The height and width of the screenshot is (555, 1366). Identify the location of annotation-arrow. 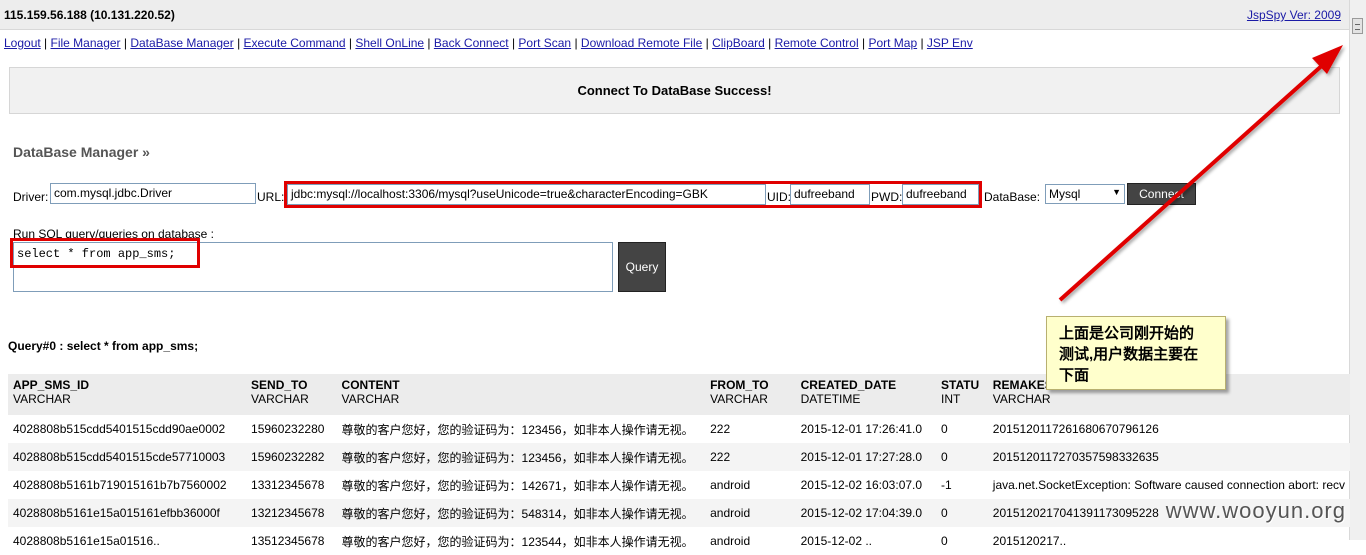
(1200, 173).